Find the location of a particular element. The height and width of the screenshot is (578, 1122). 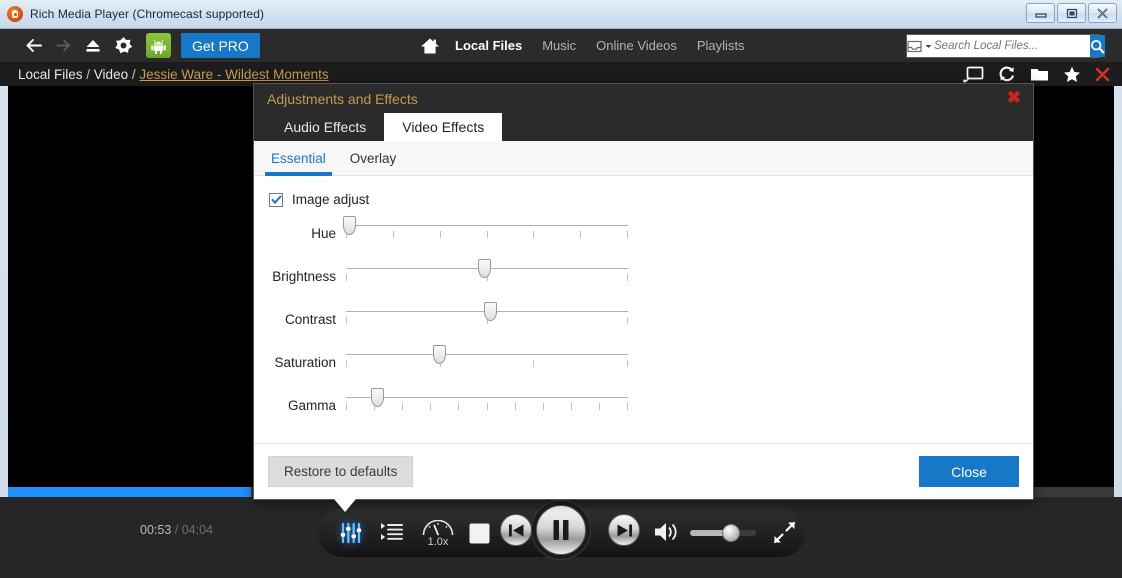

minimize-button is located at coordinates (1040, 13).